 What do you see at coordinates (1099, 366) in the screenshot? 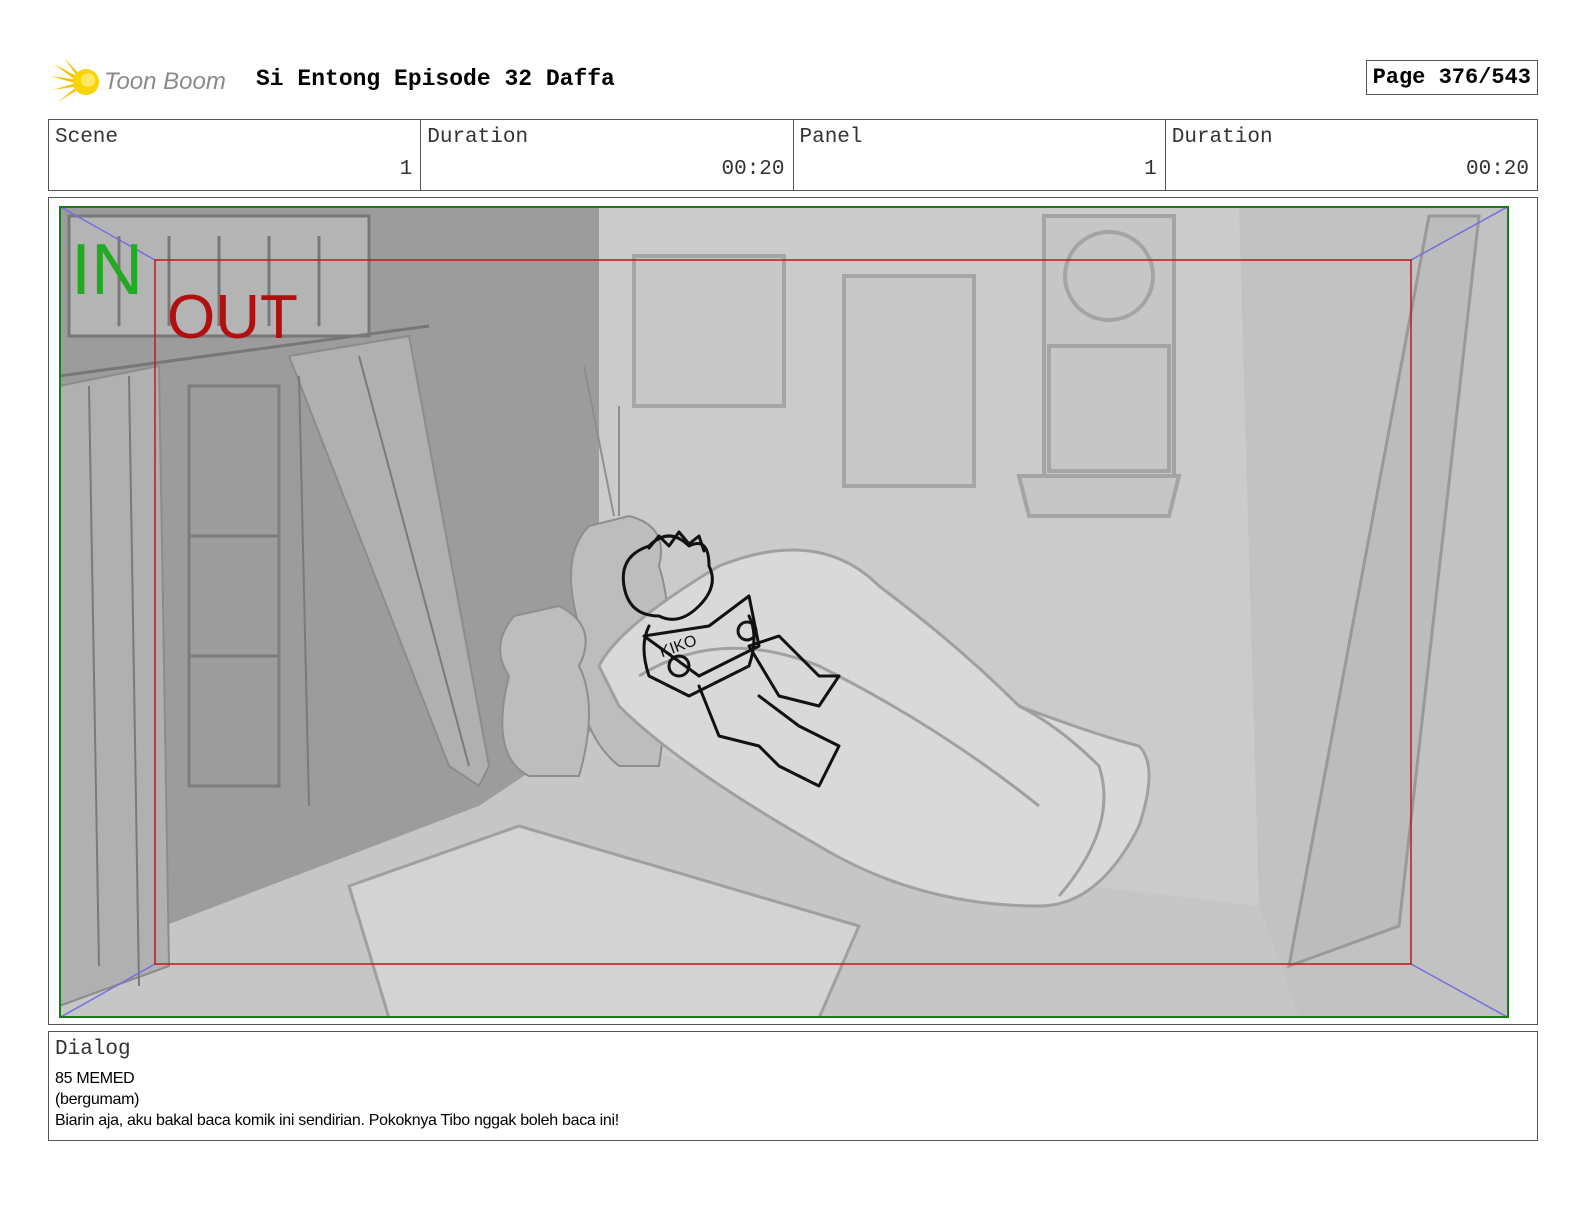
I see `clock-cabinet` at bounding box center [1099, 366].